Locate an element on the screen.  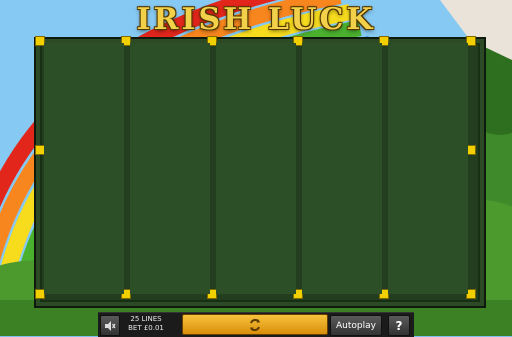
lines-label: 25 LINES is located at coordinates (146, 319).